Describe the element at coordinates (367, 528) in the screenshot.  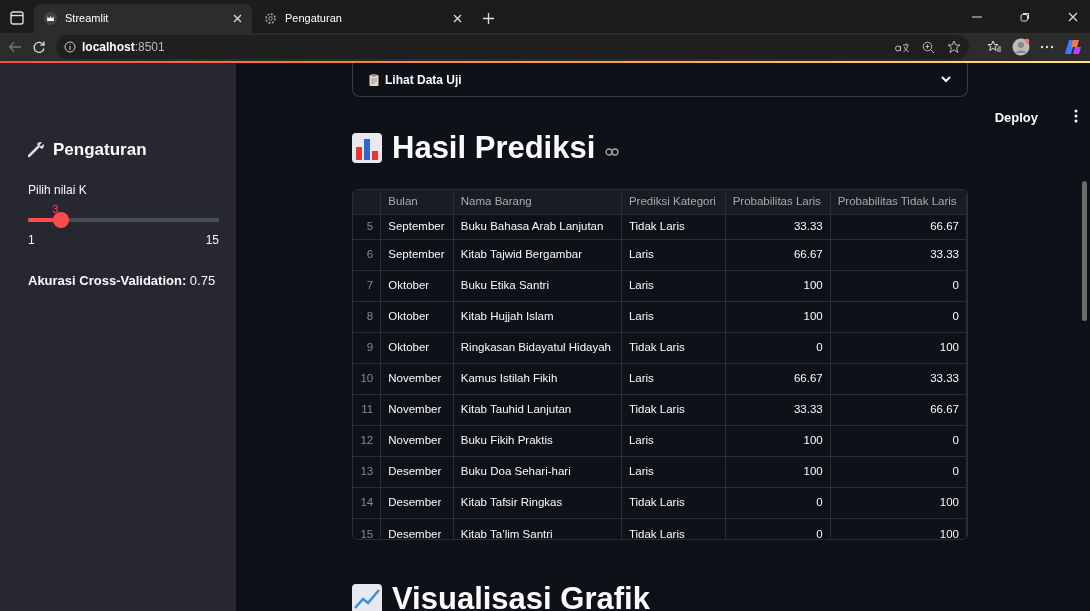
I see `row-index: 15` at that location.